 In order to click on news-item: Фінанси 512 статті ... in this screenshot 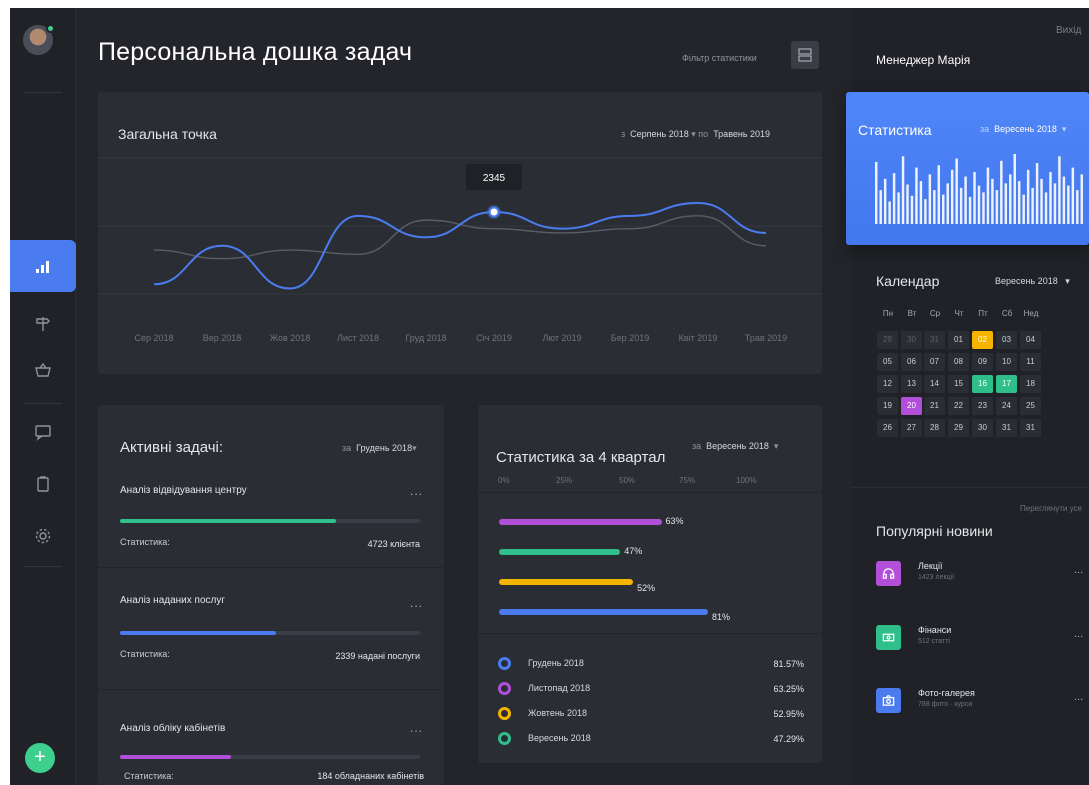, I will do `click(982, 645)`.